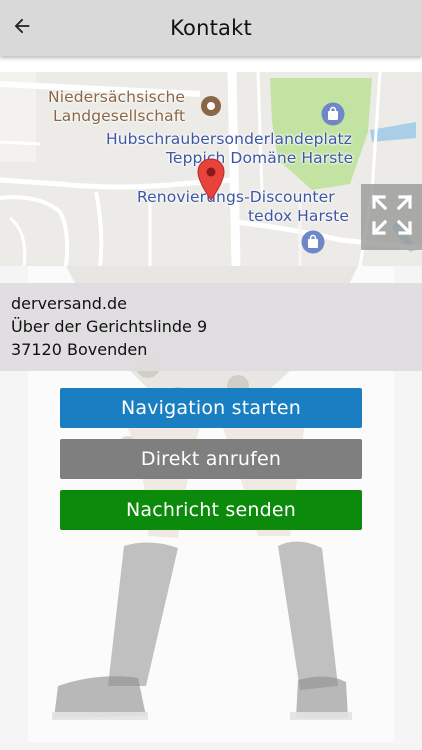  I want to click on fullscreen-button, so click(391, 217).